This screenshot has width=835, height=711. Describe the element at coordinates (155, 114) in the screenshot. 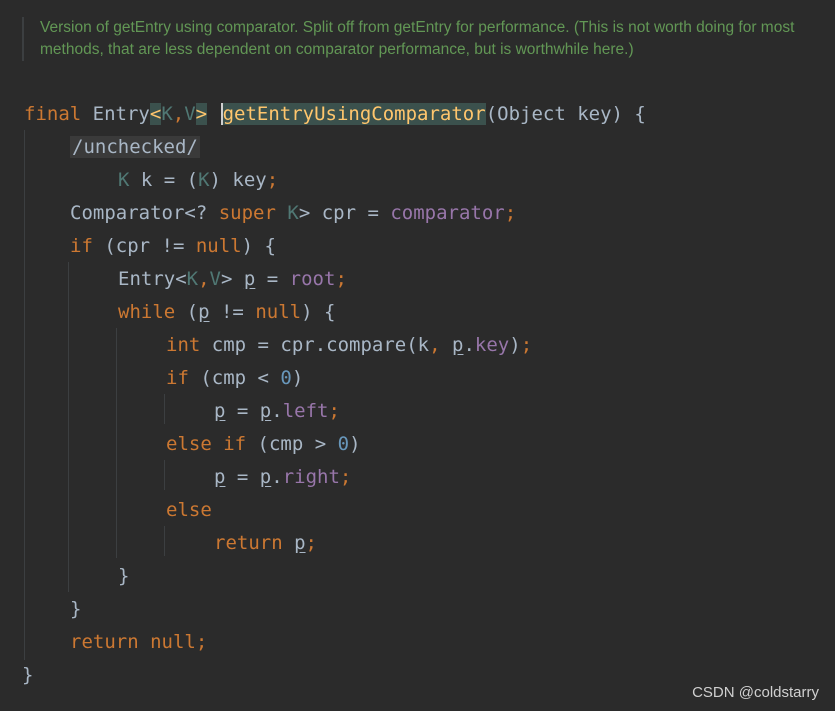

I see `bracket-open: <` at that location.